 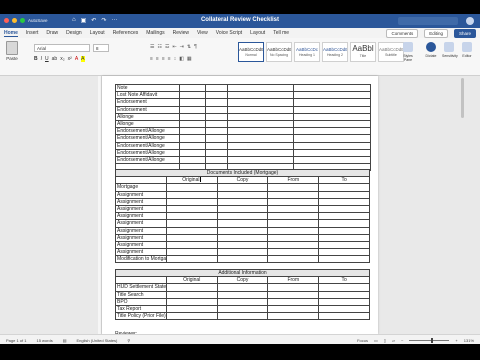 I want to click on align-right-icon: ≡, so click(x=163, y=59).